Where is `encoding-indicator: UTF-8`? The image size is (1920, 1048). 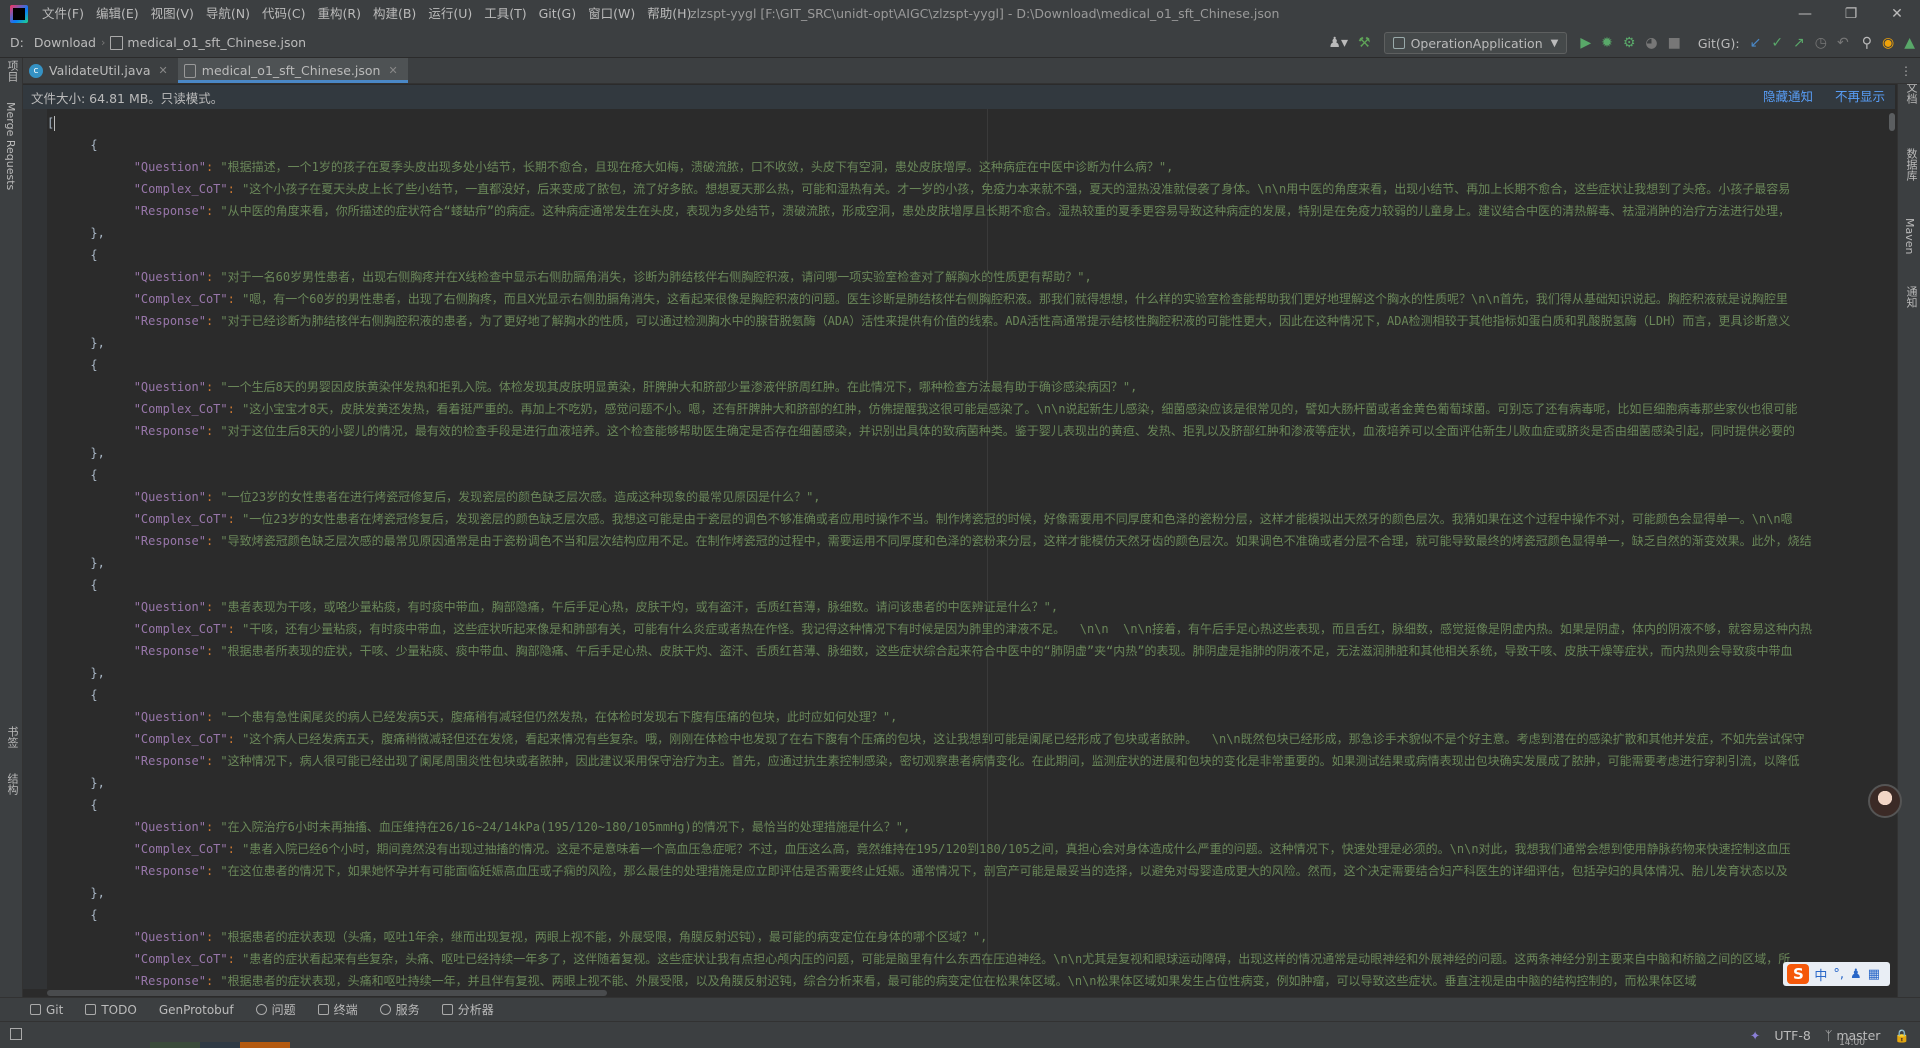
encoding-indicator: UTF-8 is located at coordinates (1792, 1035).